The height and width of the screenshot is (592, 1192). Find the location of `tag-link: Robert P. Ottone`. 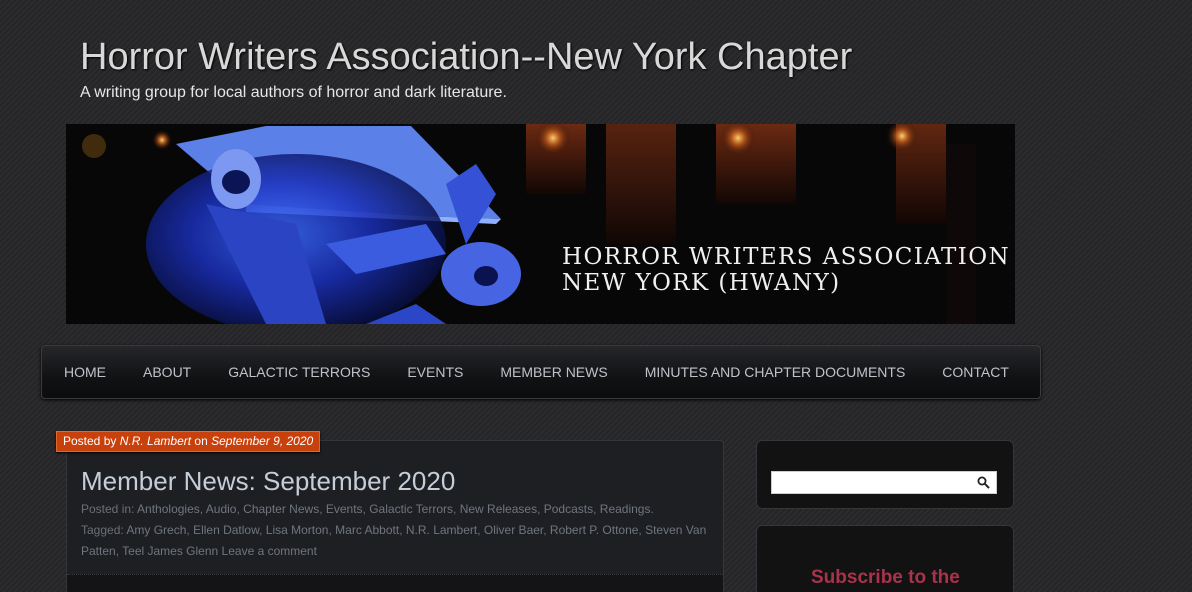

tag-link: Robert P. Ottone is located at coordinates (594, 530).